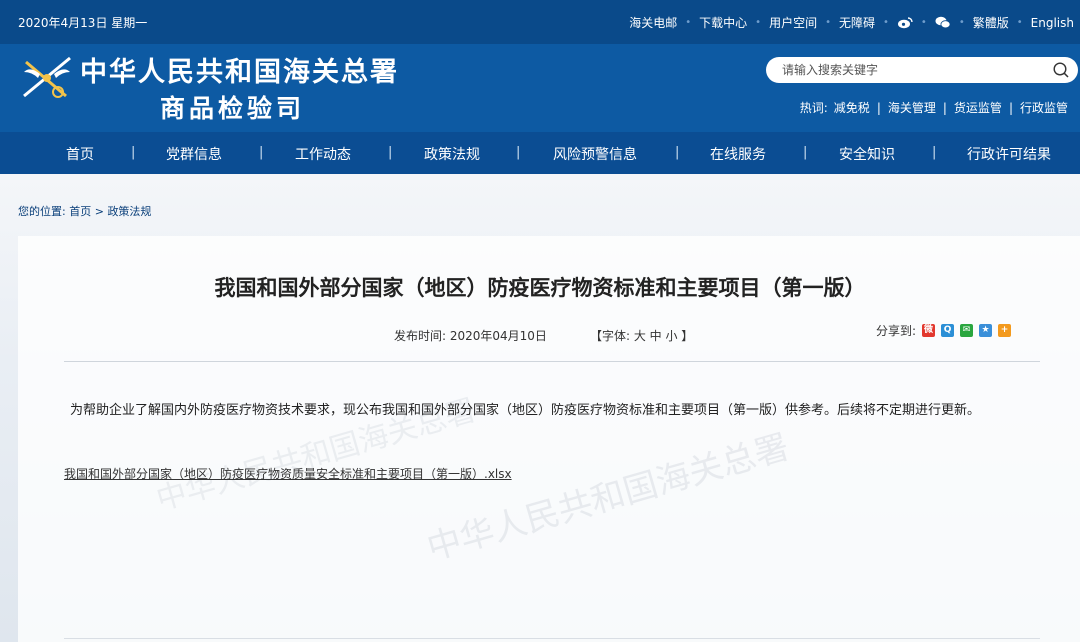 The height and width of the screenshot is (642, 1080). Describe the element at coordinates (978, 107) in the screenshot. I see `hot-keyword-item: 货运监管` at that location.